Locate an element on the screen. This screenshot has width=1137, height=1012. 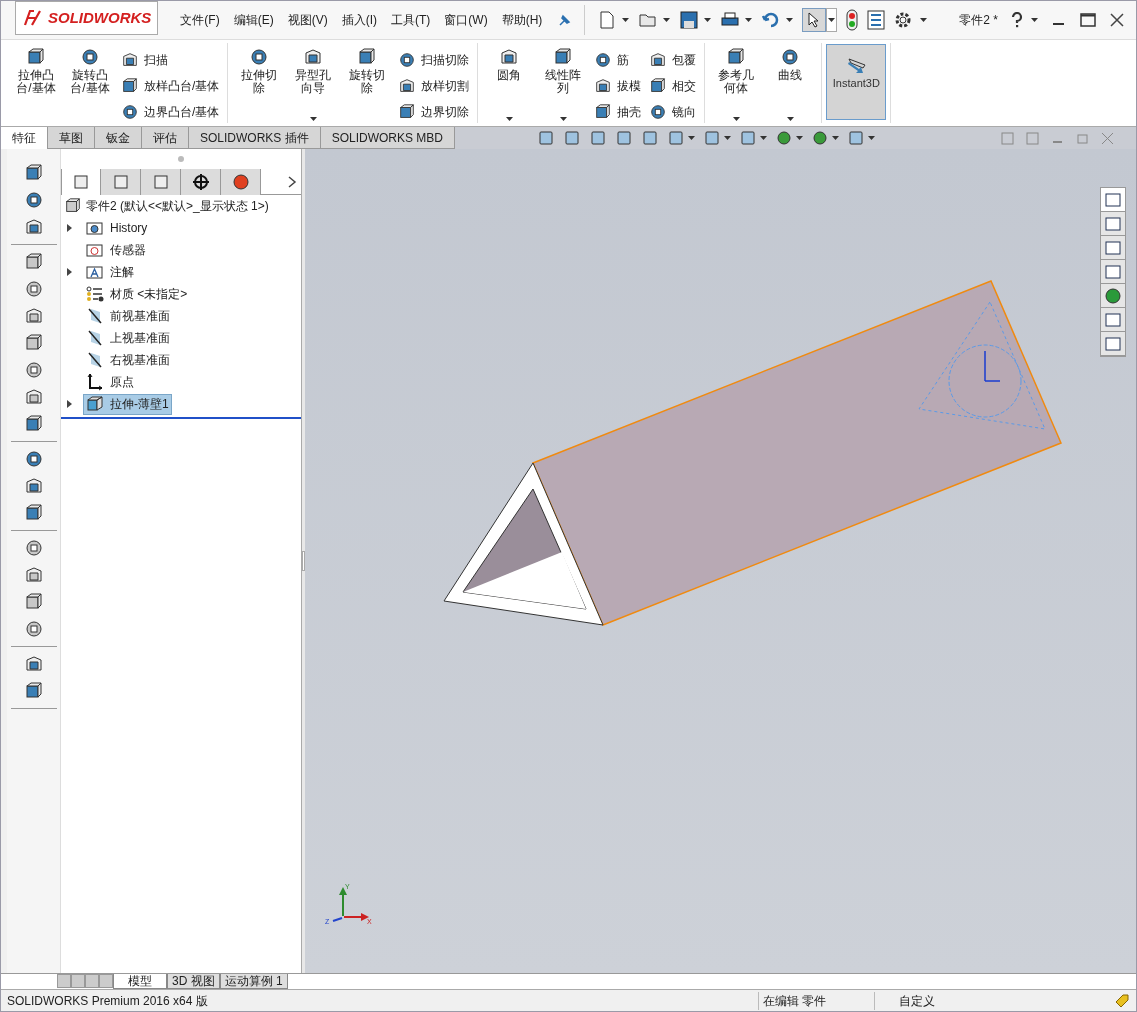
ribbon-button: 拉伸切除 is located at coordinates (259, 82).